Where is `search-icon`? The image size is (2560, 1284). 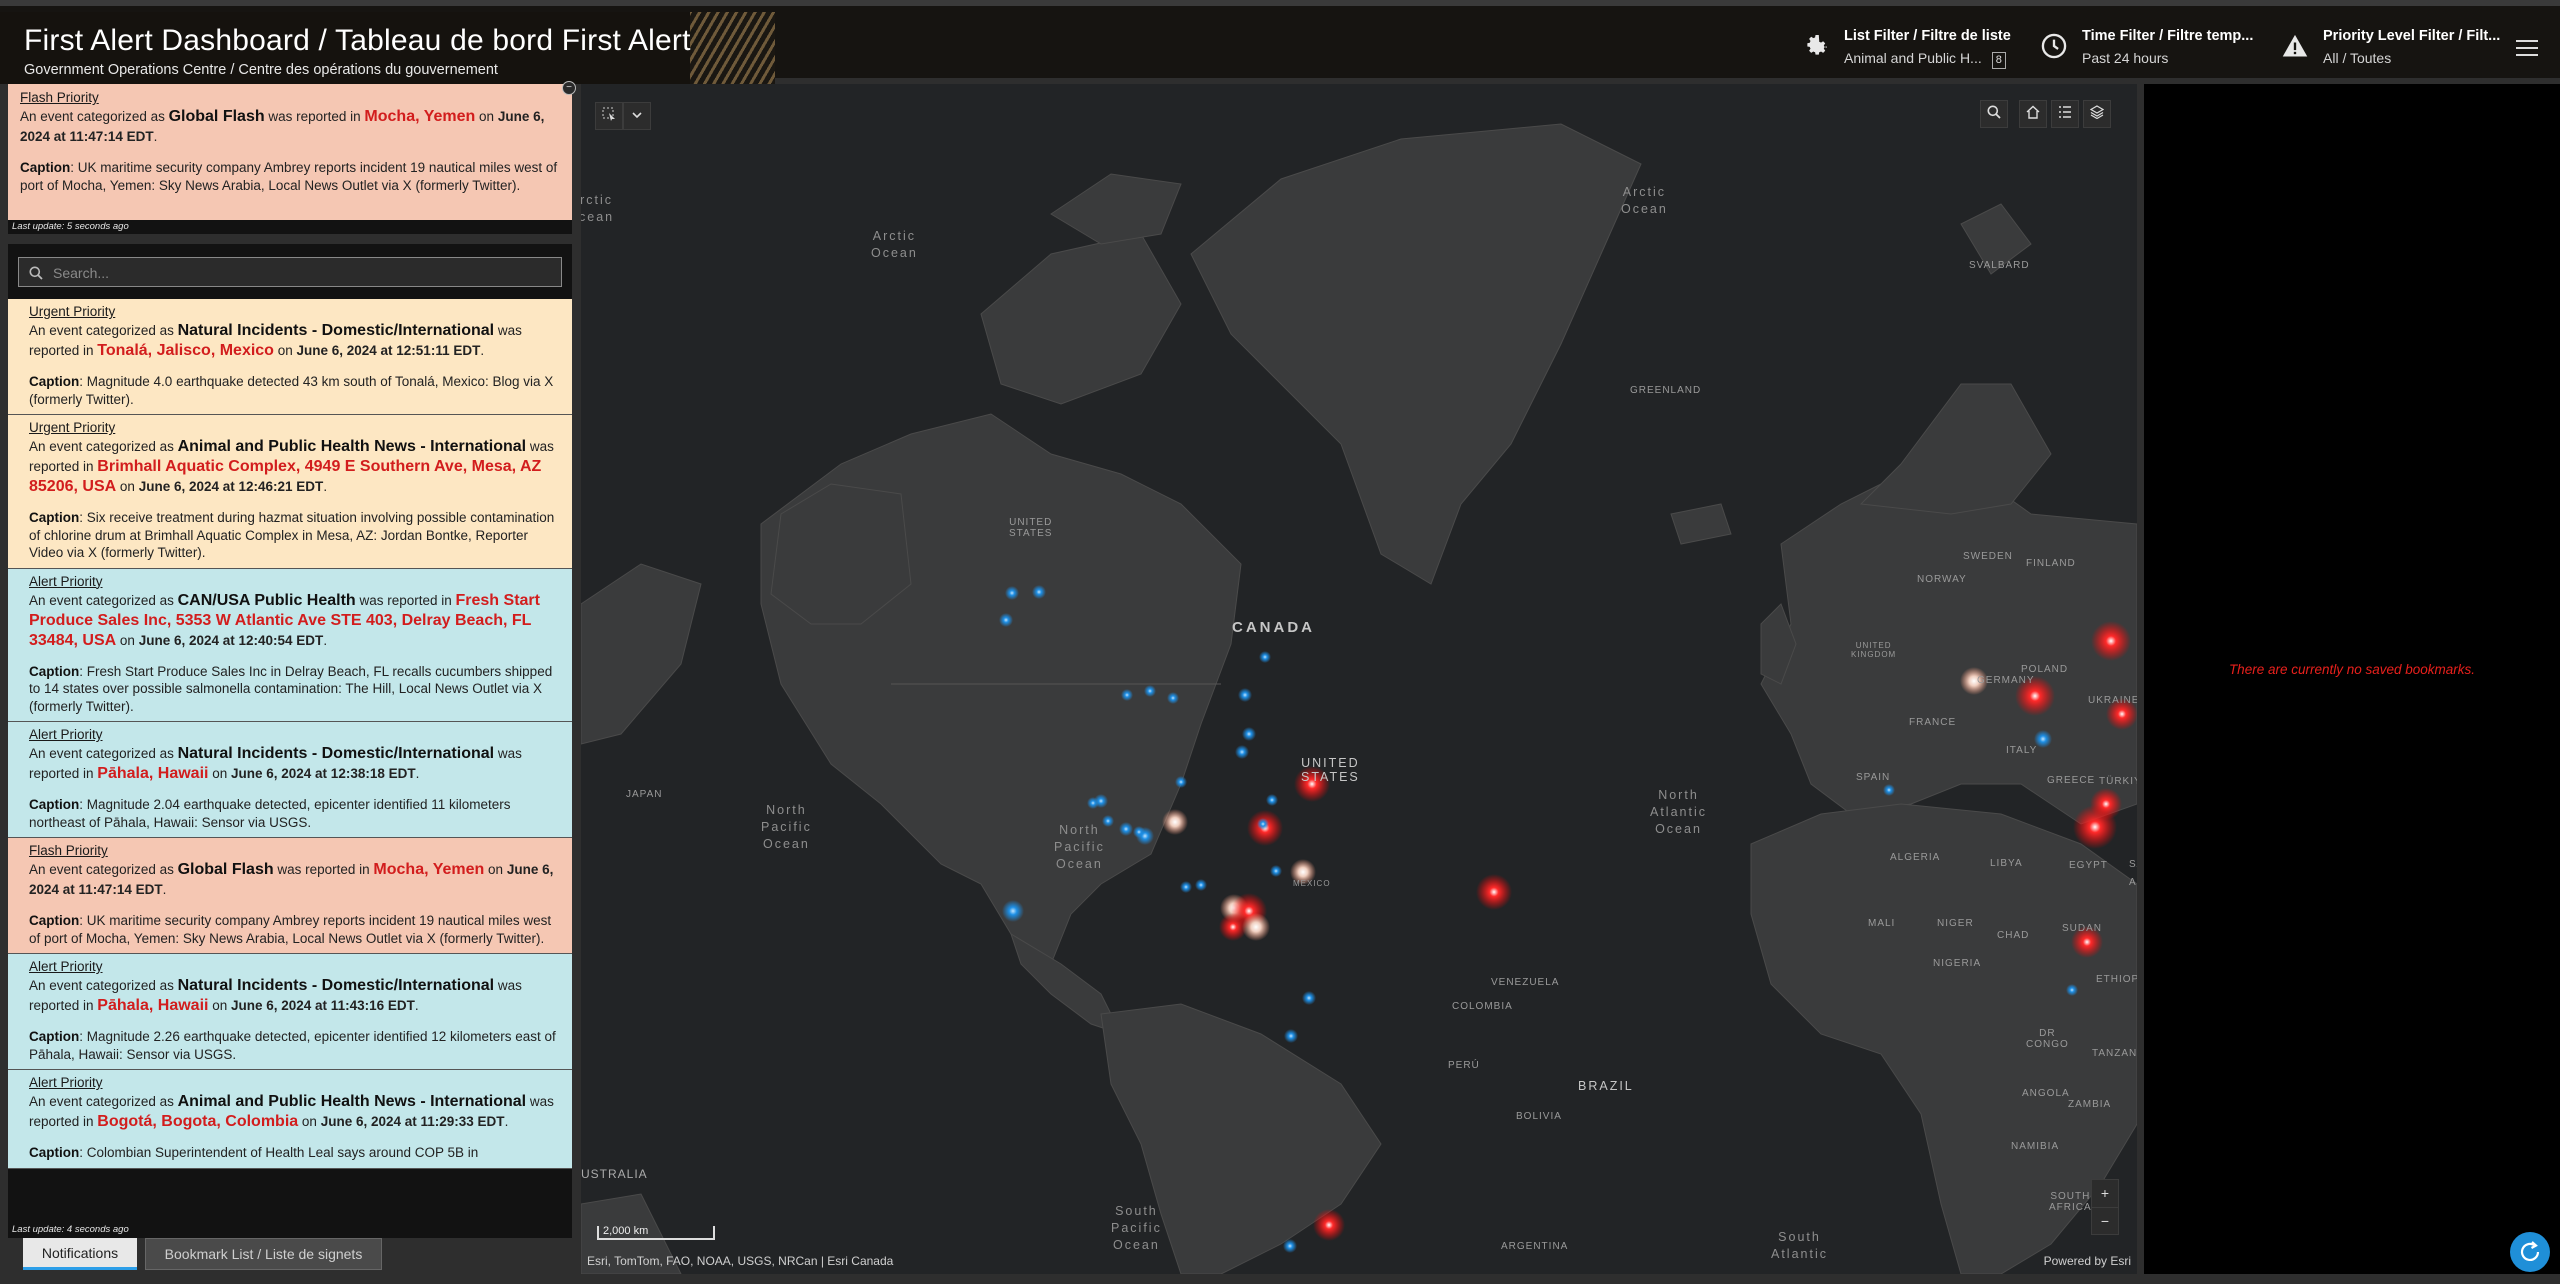
search-icon is located at coordinates (1994, 112).